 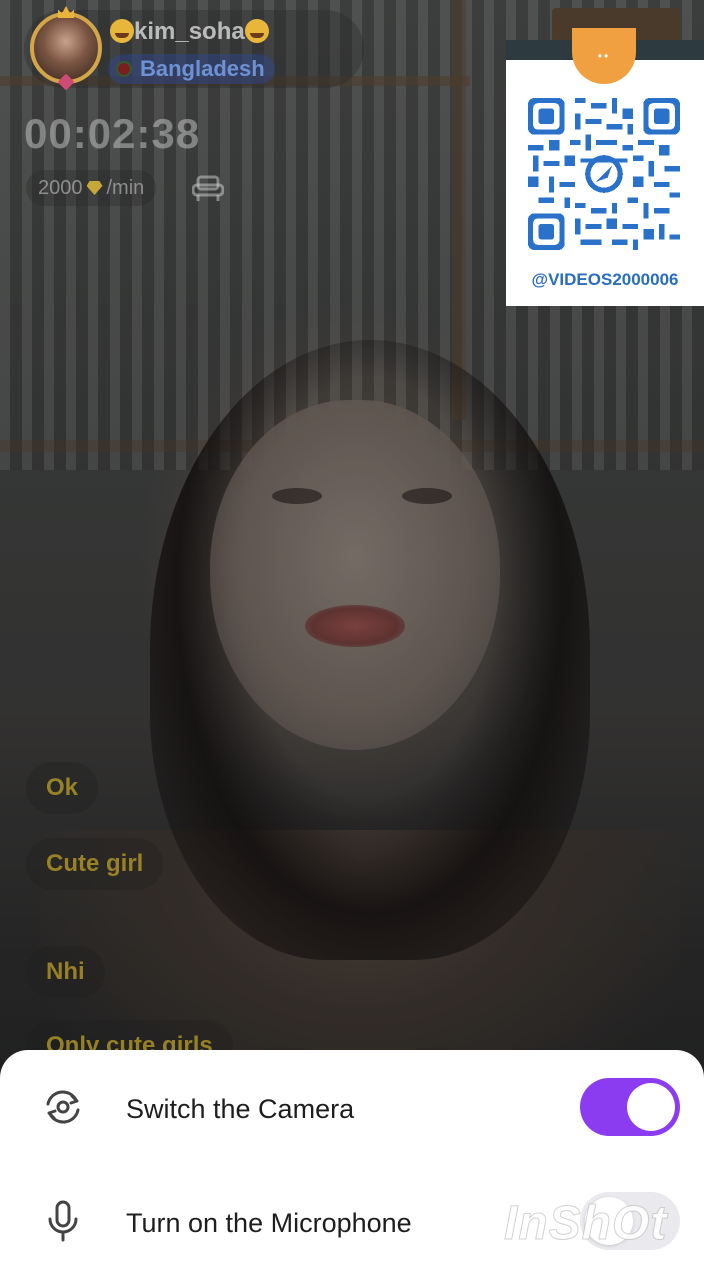 What do you see at coordinates (60, 187) in the screenshot?
I see `call-rate-value: 2000` at bounding box center [60, 187].